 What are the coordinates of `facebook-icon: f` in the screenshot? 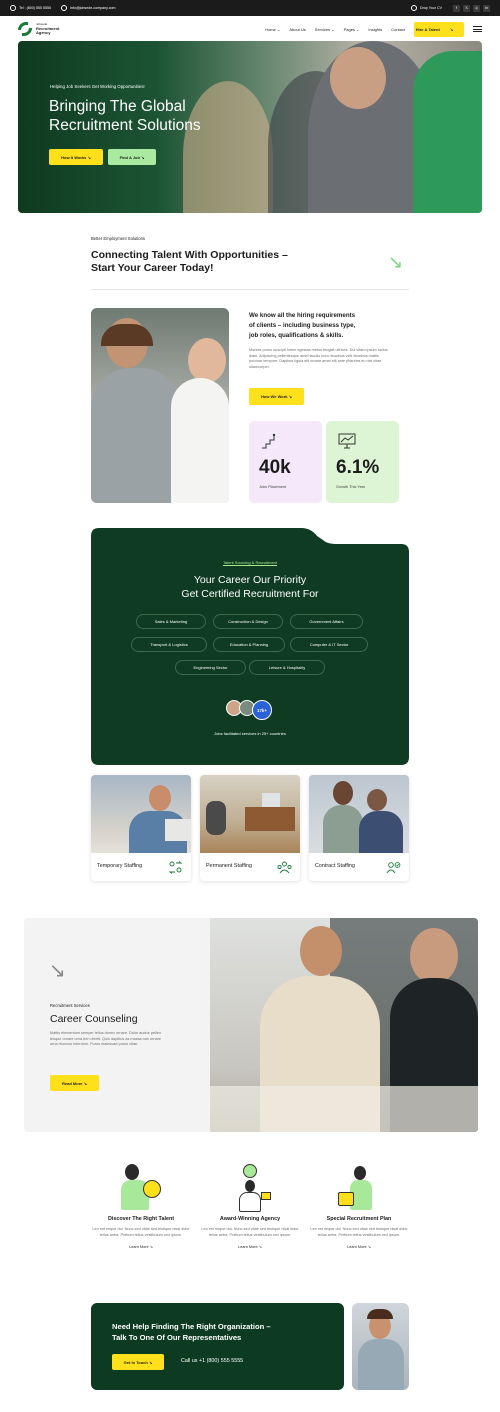 It's located at (456, 8).